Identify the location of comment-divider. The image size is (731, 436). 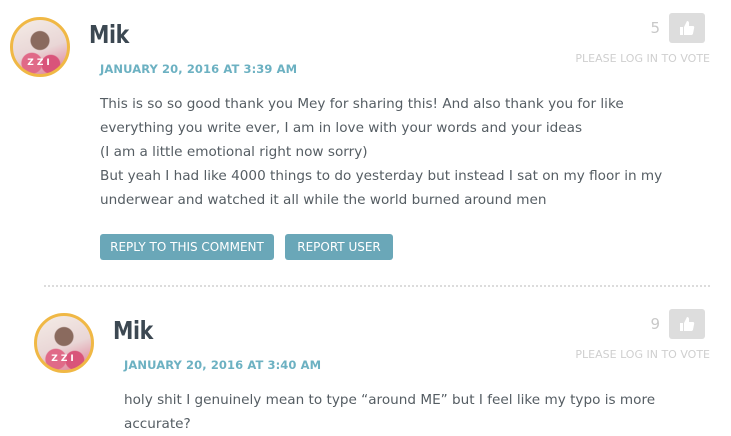
(377, 286).